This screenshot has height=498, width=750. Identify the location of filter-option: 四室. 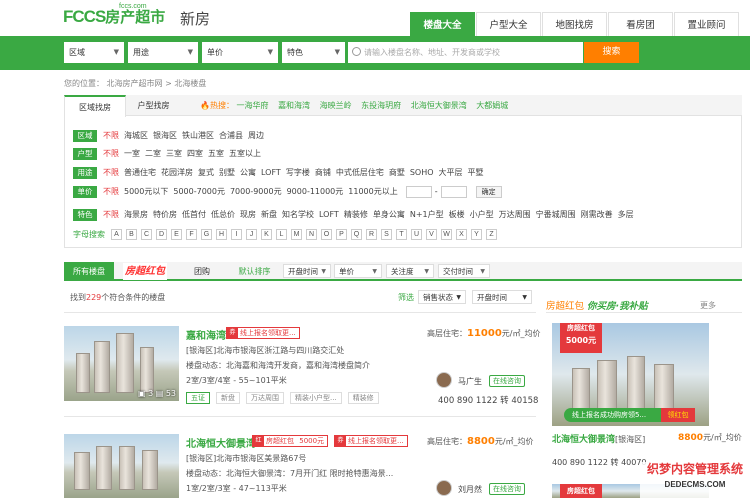
(195, 153).